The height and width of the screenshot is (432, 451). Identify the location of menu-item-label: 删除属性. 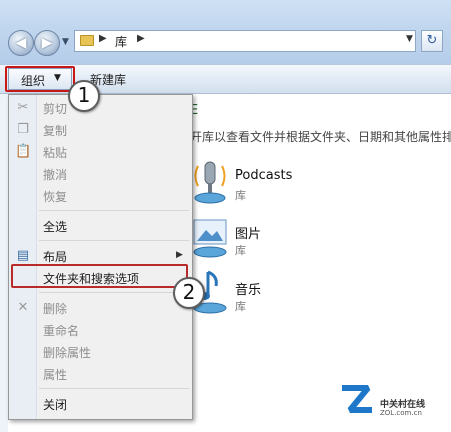
(67, 353).